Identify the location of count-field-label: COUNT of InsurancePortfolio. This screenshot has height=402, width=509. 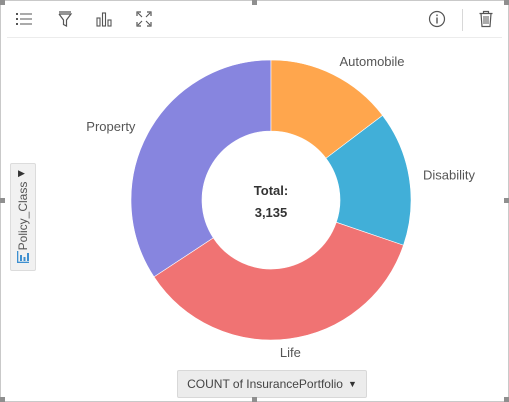
(265, 384).